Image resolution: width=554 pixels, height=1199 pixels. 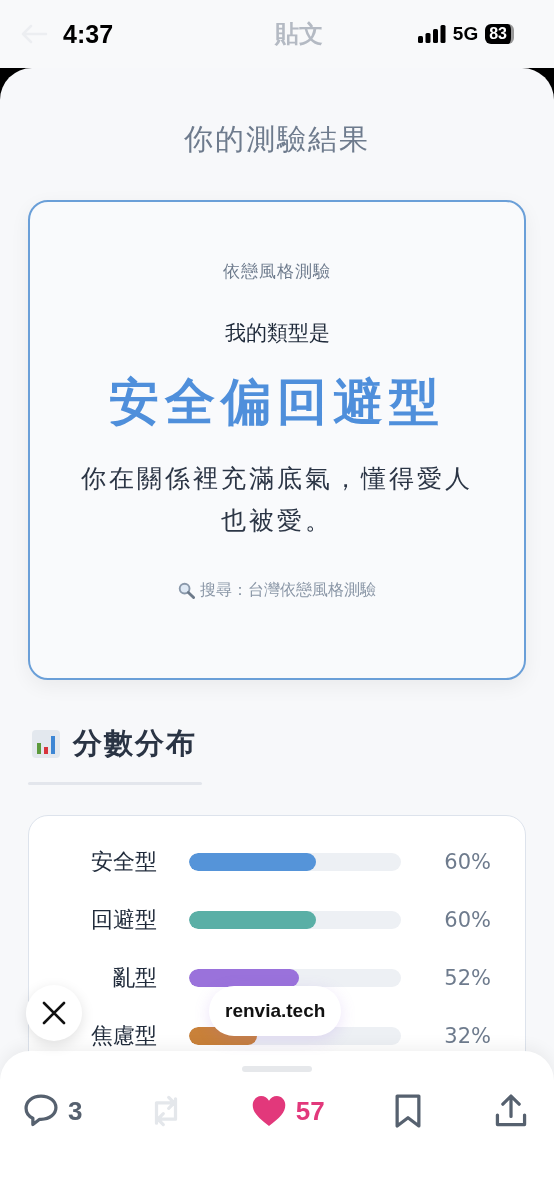 I want to click on close-icon, so click(x=54, y=1013).